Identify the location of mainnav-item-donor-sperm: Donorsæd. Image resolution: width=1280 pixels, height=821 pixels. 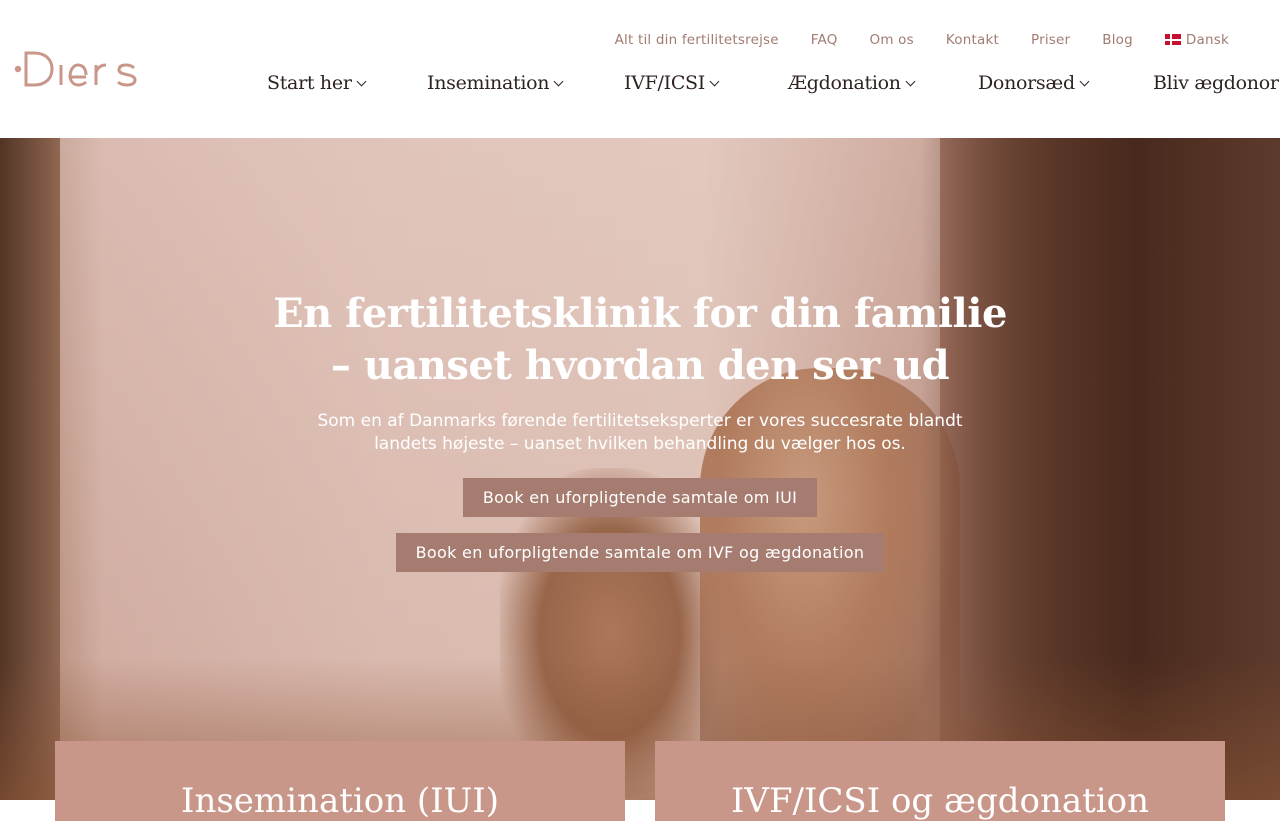
(1034, 83).